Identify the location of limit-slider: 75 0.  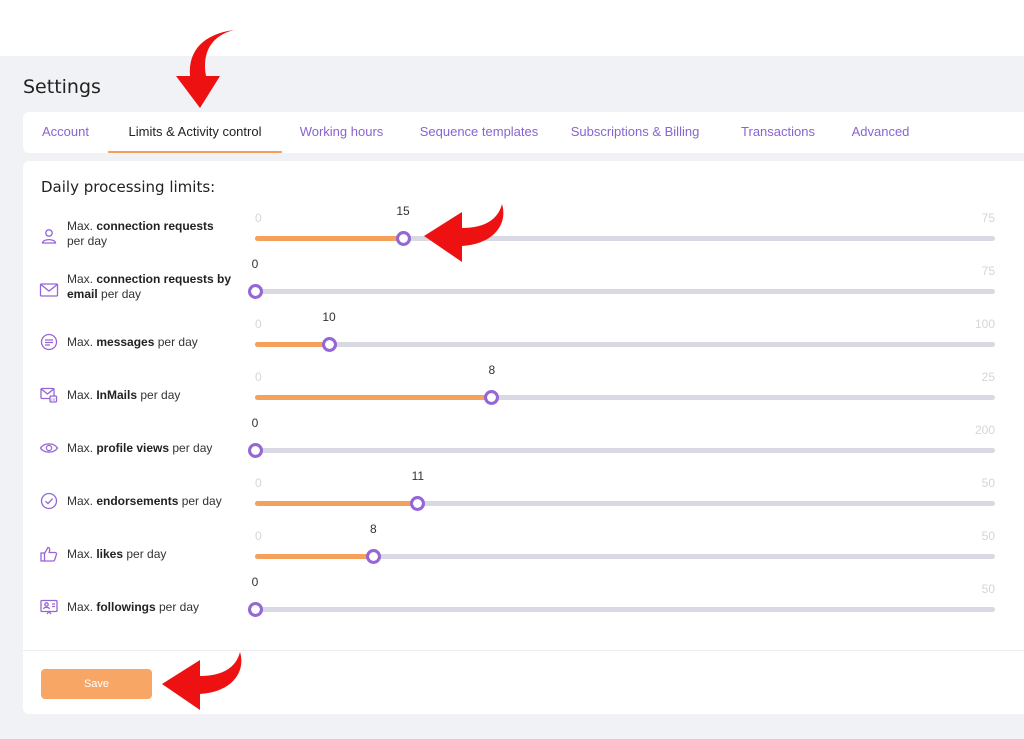
(621, 289).